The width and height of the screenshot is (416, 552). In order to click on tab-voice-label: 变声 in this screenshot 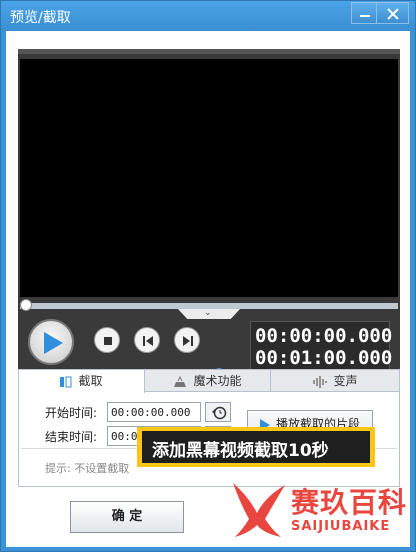, I will do `click(345, 381)`.